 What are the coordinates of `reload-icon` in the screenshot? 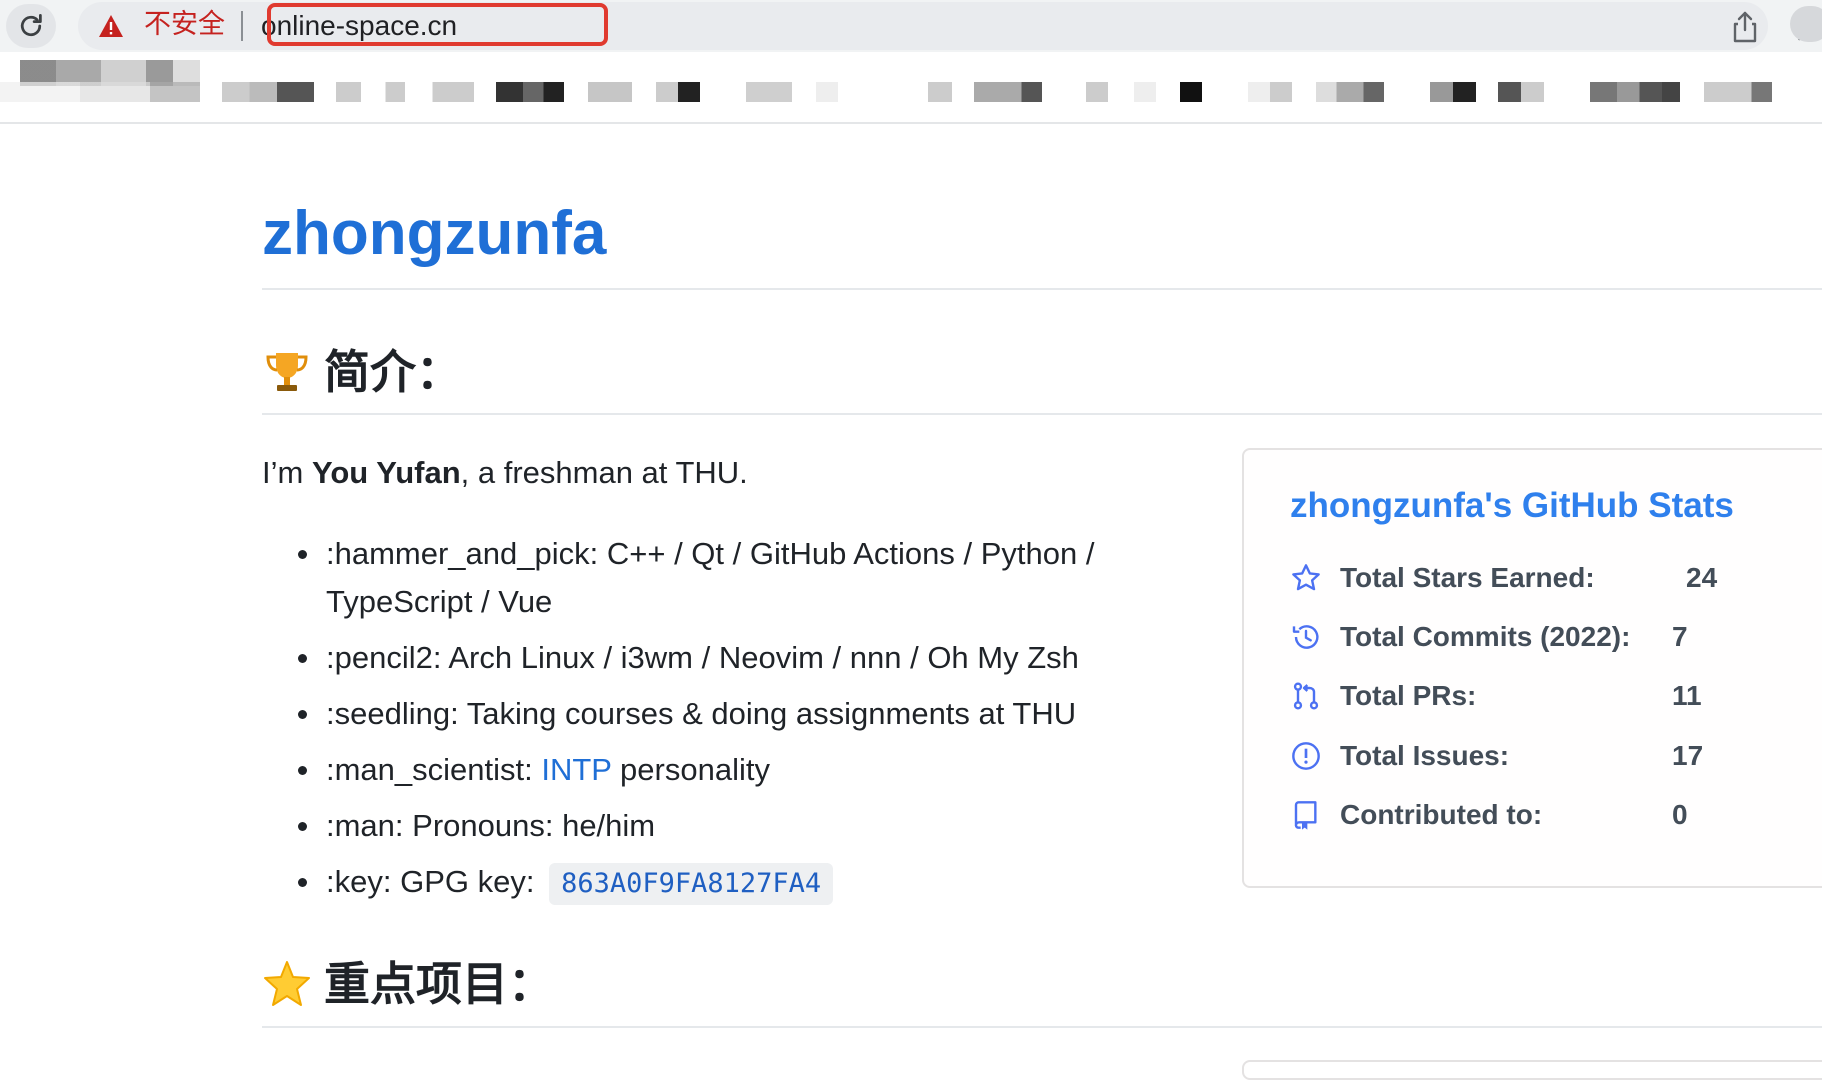 It's located at (31, 25).